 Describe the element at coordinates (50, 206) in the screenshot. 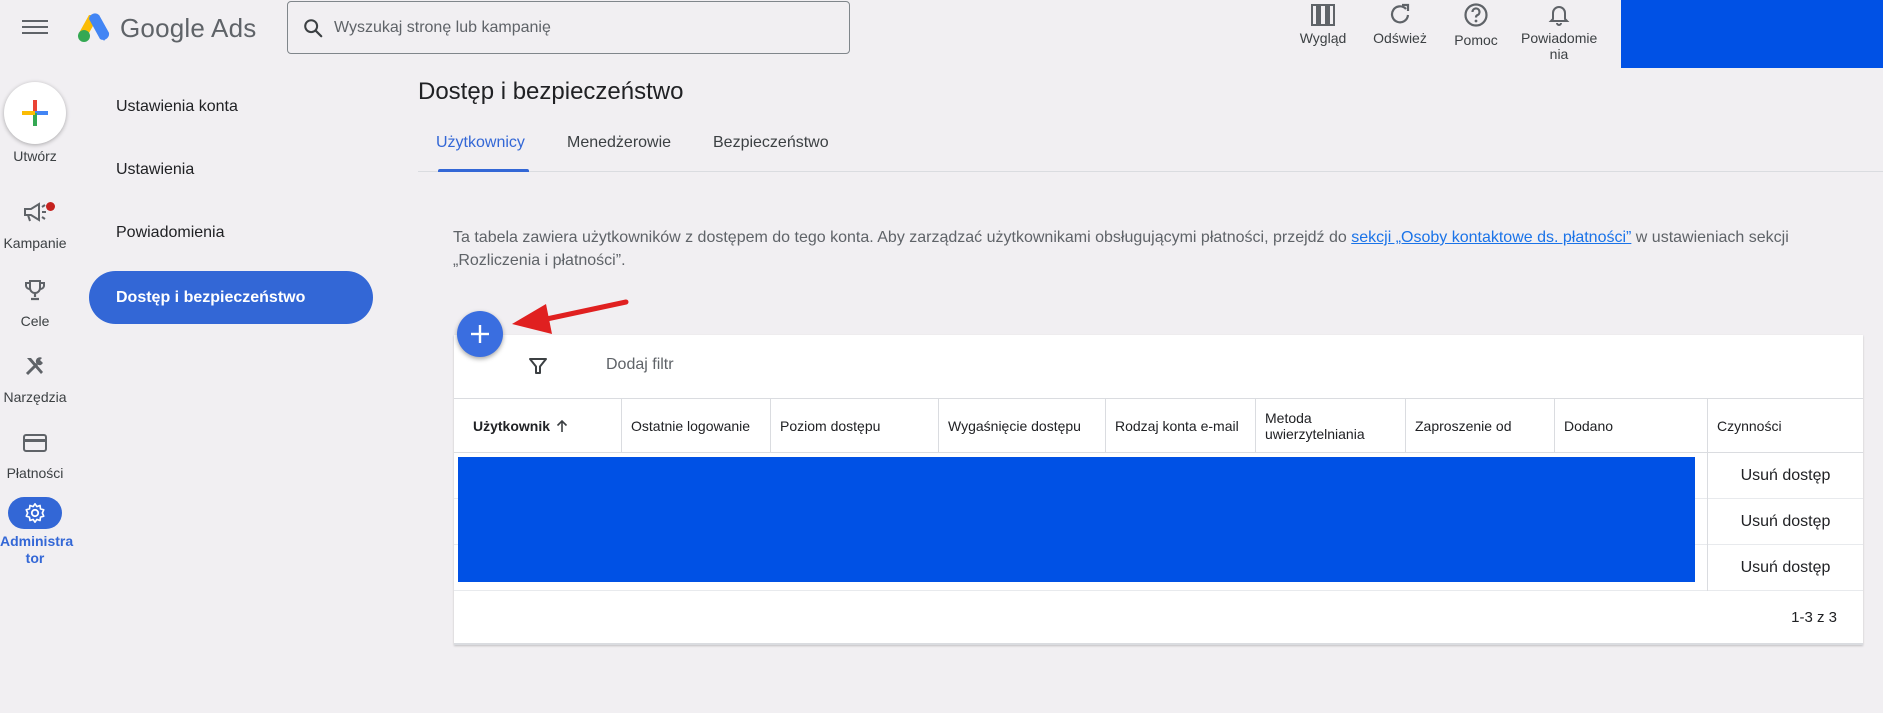

I see `notification-dot` at that location.